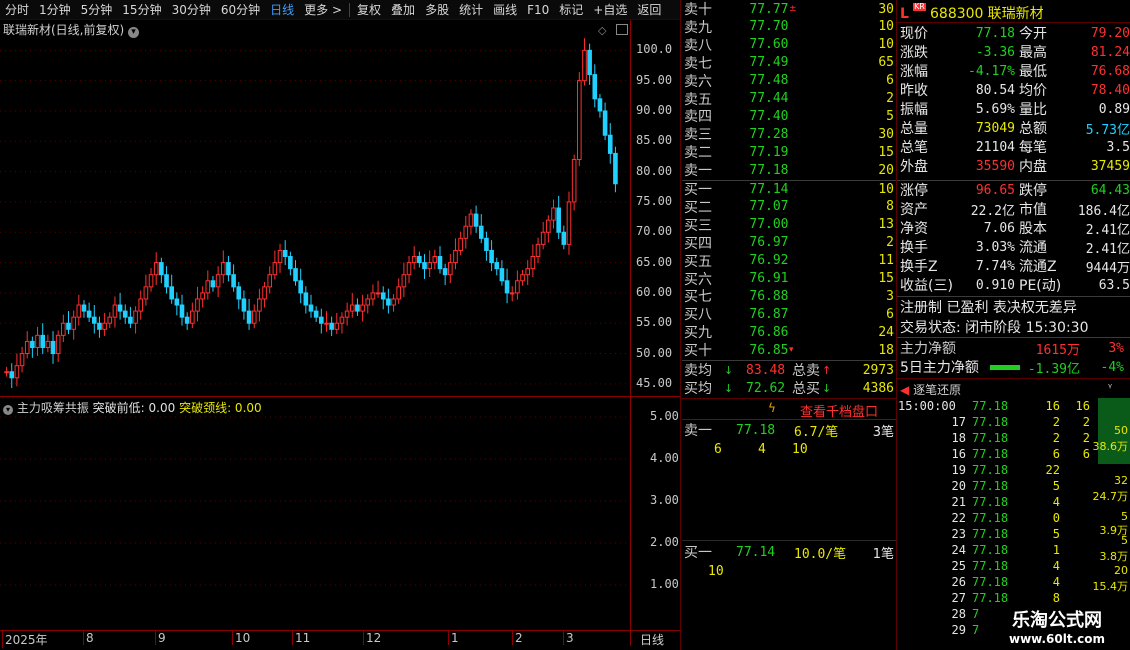 Image resolution: width=1130 pixels, height=650 pixels. Describe the element at coordinates (789, 152) in the screenshot. I see `ask-row: 卖二 77.19 15` at that location.